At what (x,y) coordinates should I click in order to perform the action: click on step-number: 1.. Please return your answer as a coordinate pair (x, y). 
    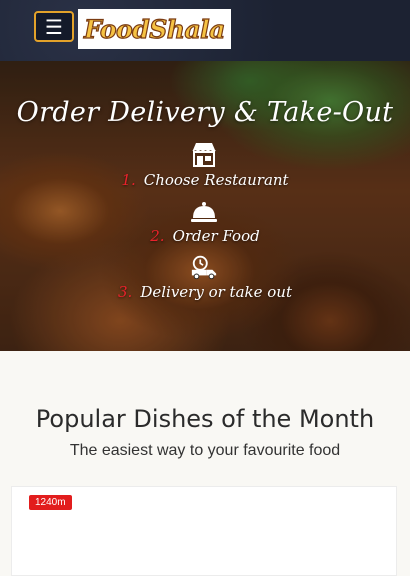
    Looking at the image, I should click on (128, 180).